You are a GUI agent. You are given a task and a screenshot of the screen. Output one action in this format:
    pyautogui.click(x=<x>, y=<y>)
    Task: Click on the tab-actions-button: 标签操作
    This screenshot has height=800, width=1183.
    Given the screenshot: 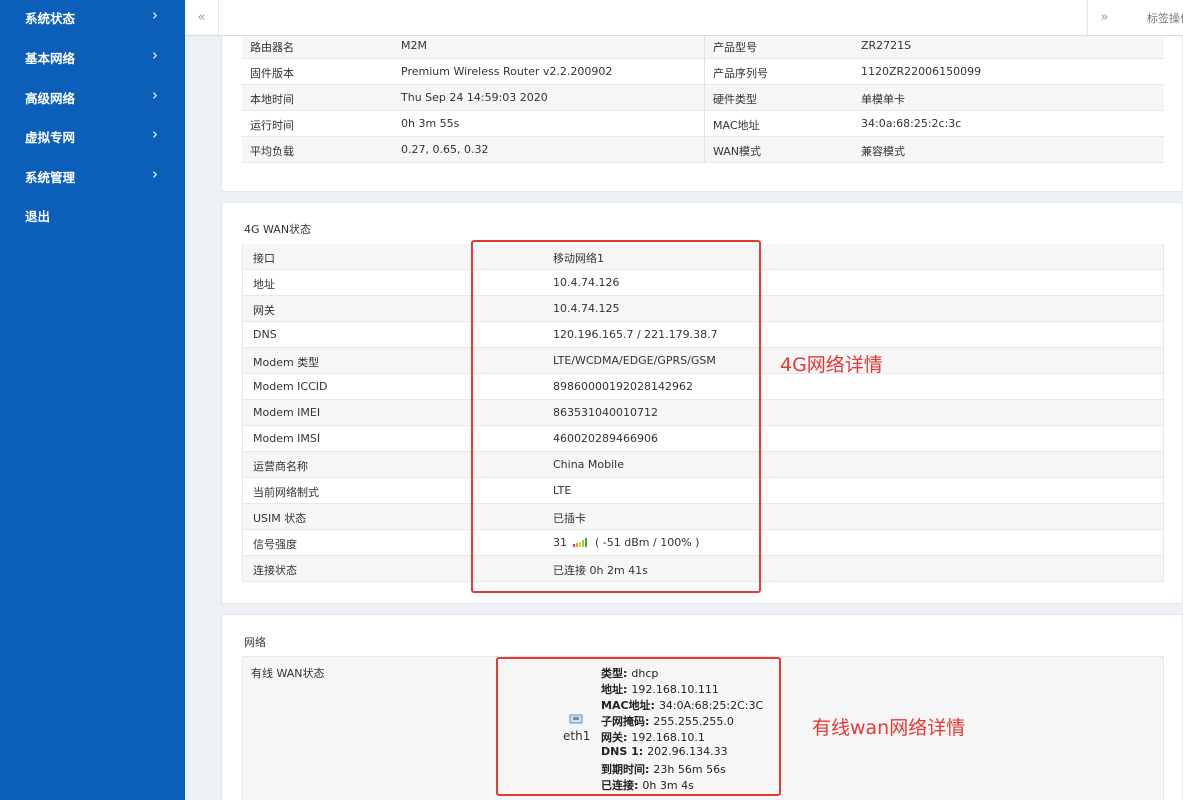 What is the action you would take?
    pyautogui.click(x=1165, y=18)
    